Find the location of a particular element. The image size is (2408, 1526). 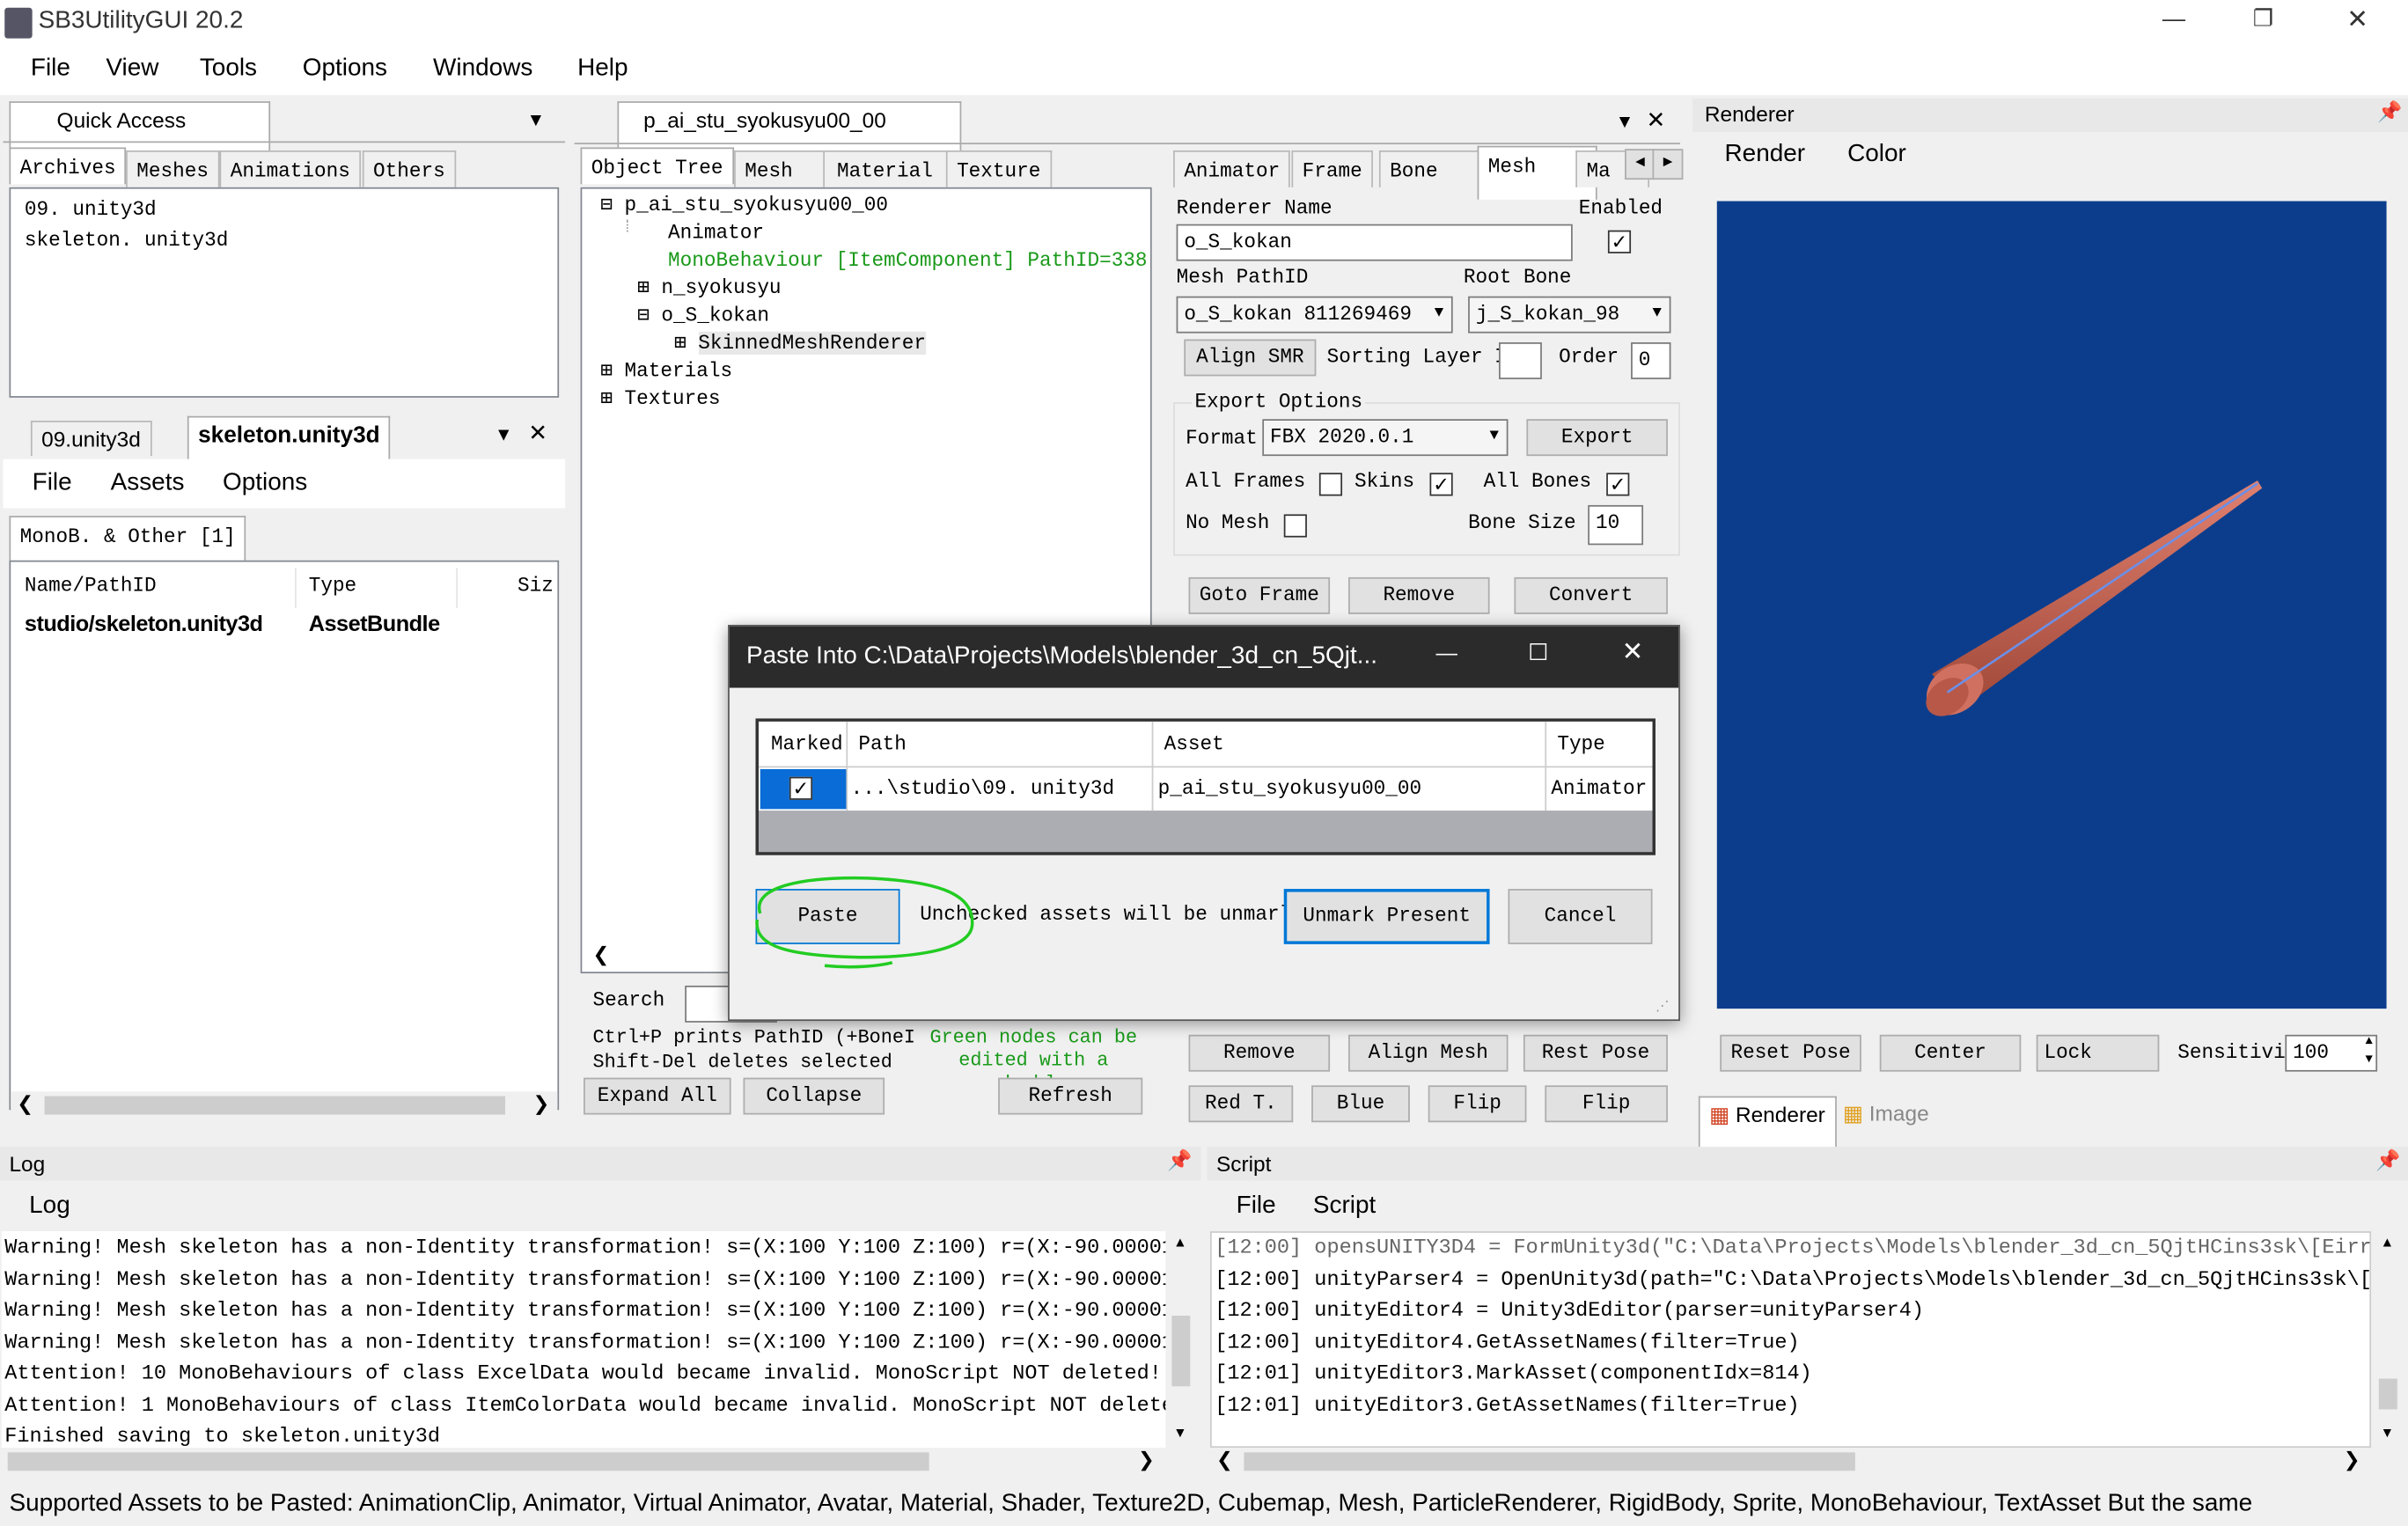

file-menu-options: Options is located at coordinates (265, 483).